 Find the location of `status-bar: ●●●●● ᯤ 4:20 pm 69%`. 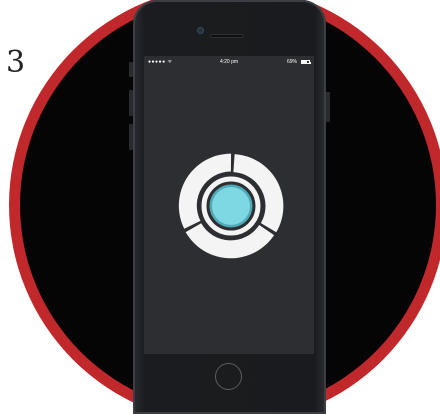

status-bar: ●●●●● ᯤ 4:20 pm 69% is located at coordinates (229, 62).